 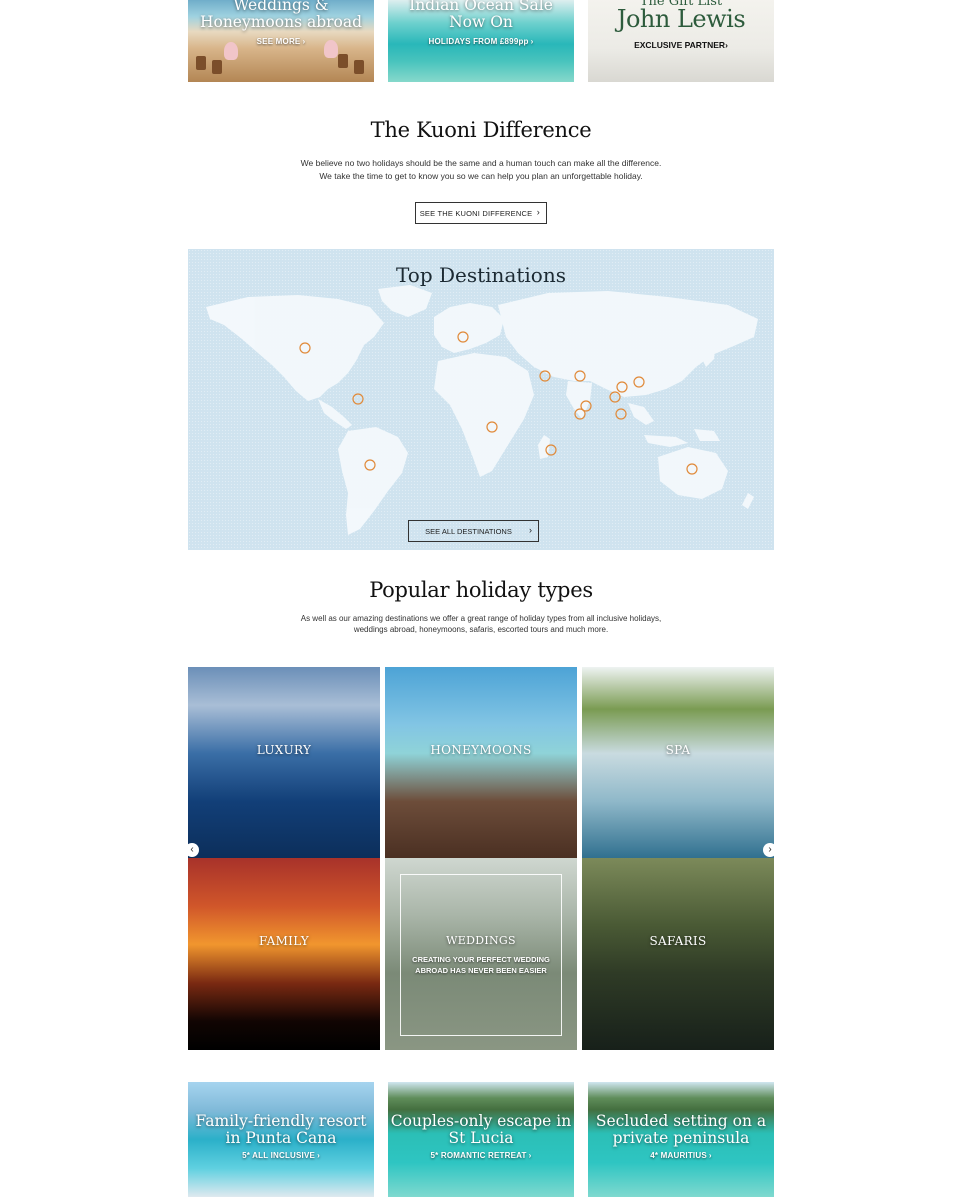 I want to click on tile-label: LUXURY, so click(x=284, y=750).